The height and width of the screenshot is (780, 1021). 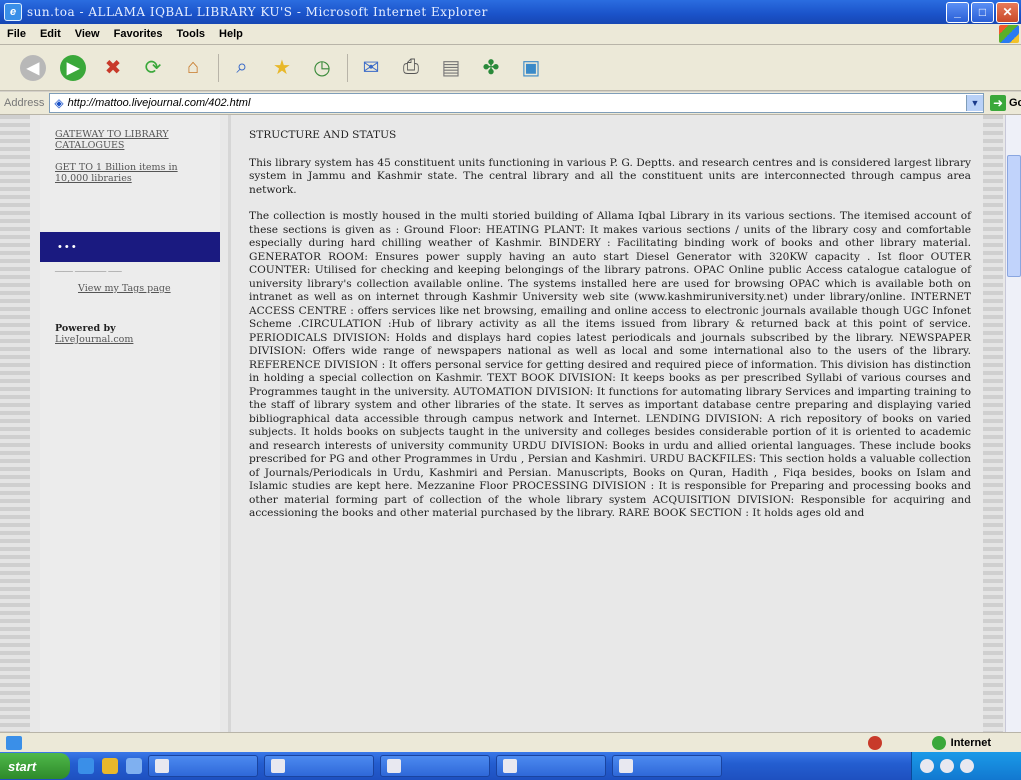 I want to click on ie-icon: e, so click(x=13, y=12).